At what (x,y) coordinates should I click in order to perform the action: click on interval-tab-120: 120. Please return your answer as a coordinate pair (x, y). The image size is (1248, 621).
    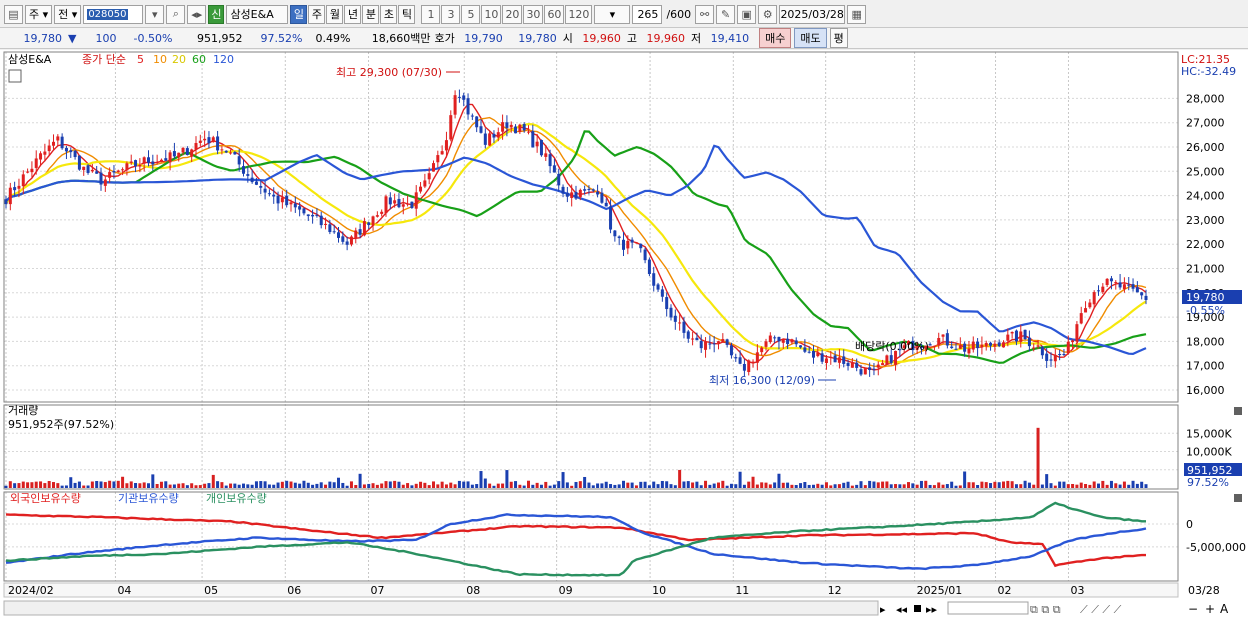
    Looking at the image, I should click on (579, 14).